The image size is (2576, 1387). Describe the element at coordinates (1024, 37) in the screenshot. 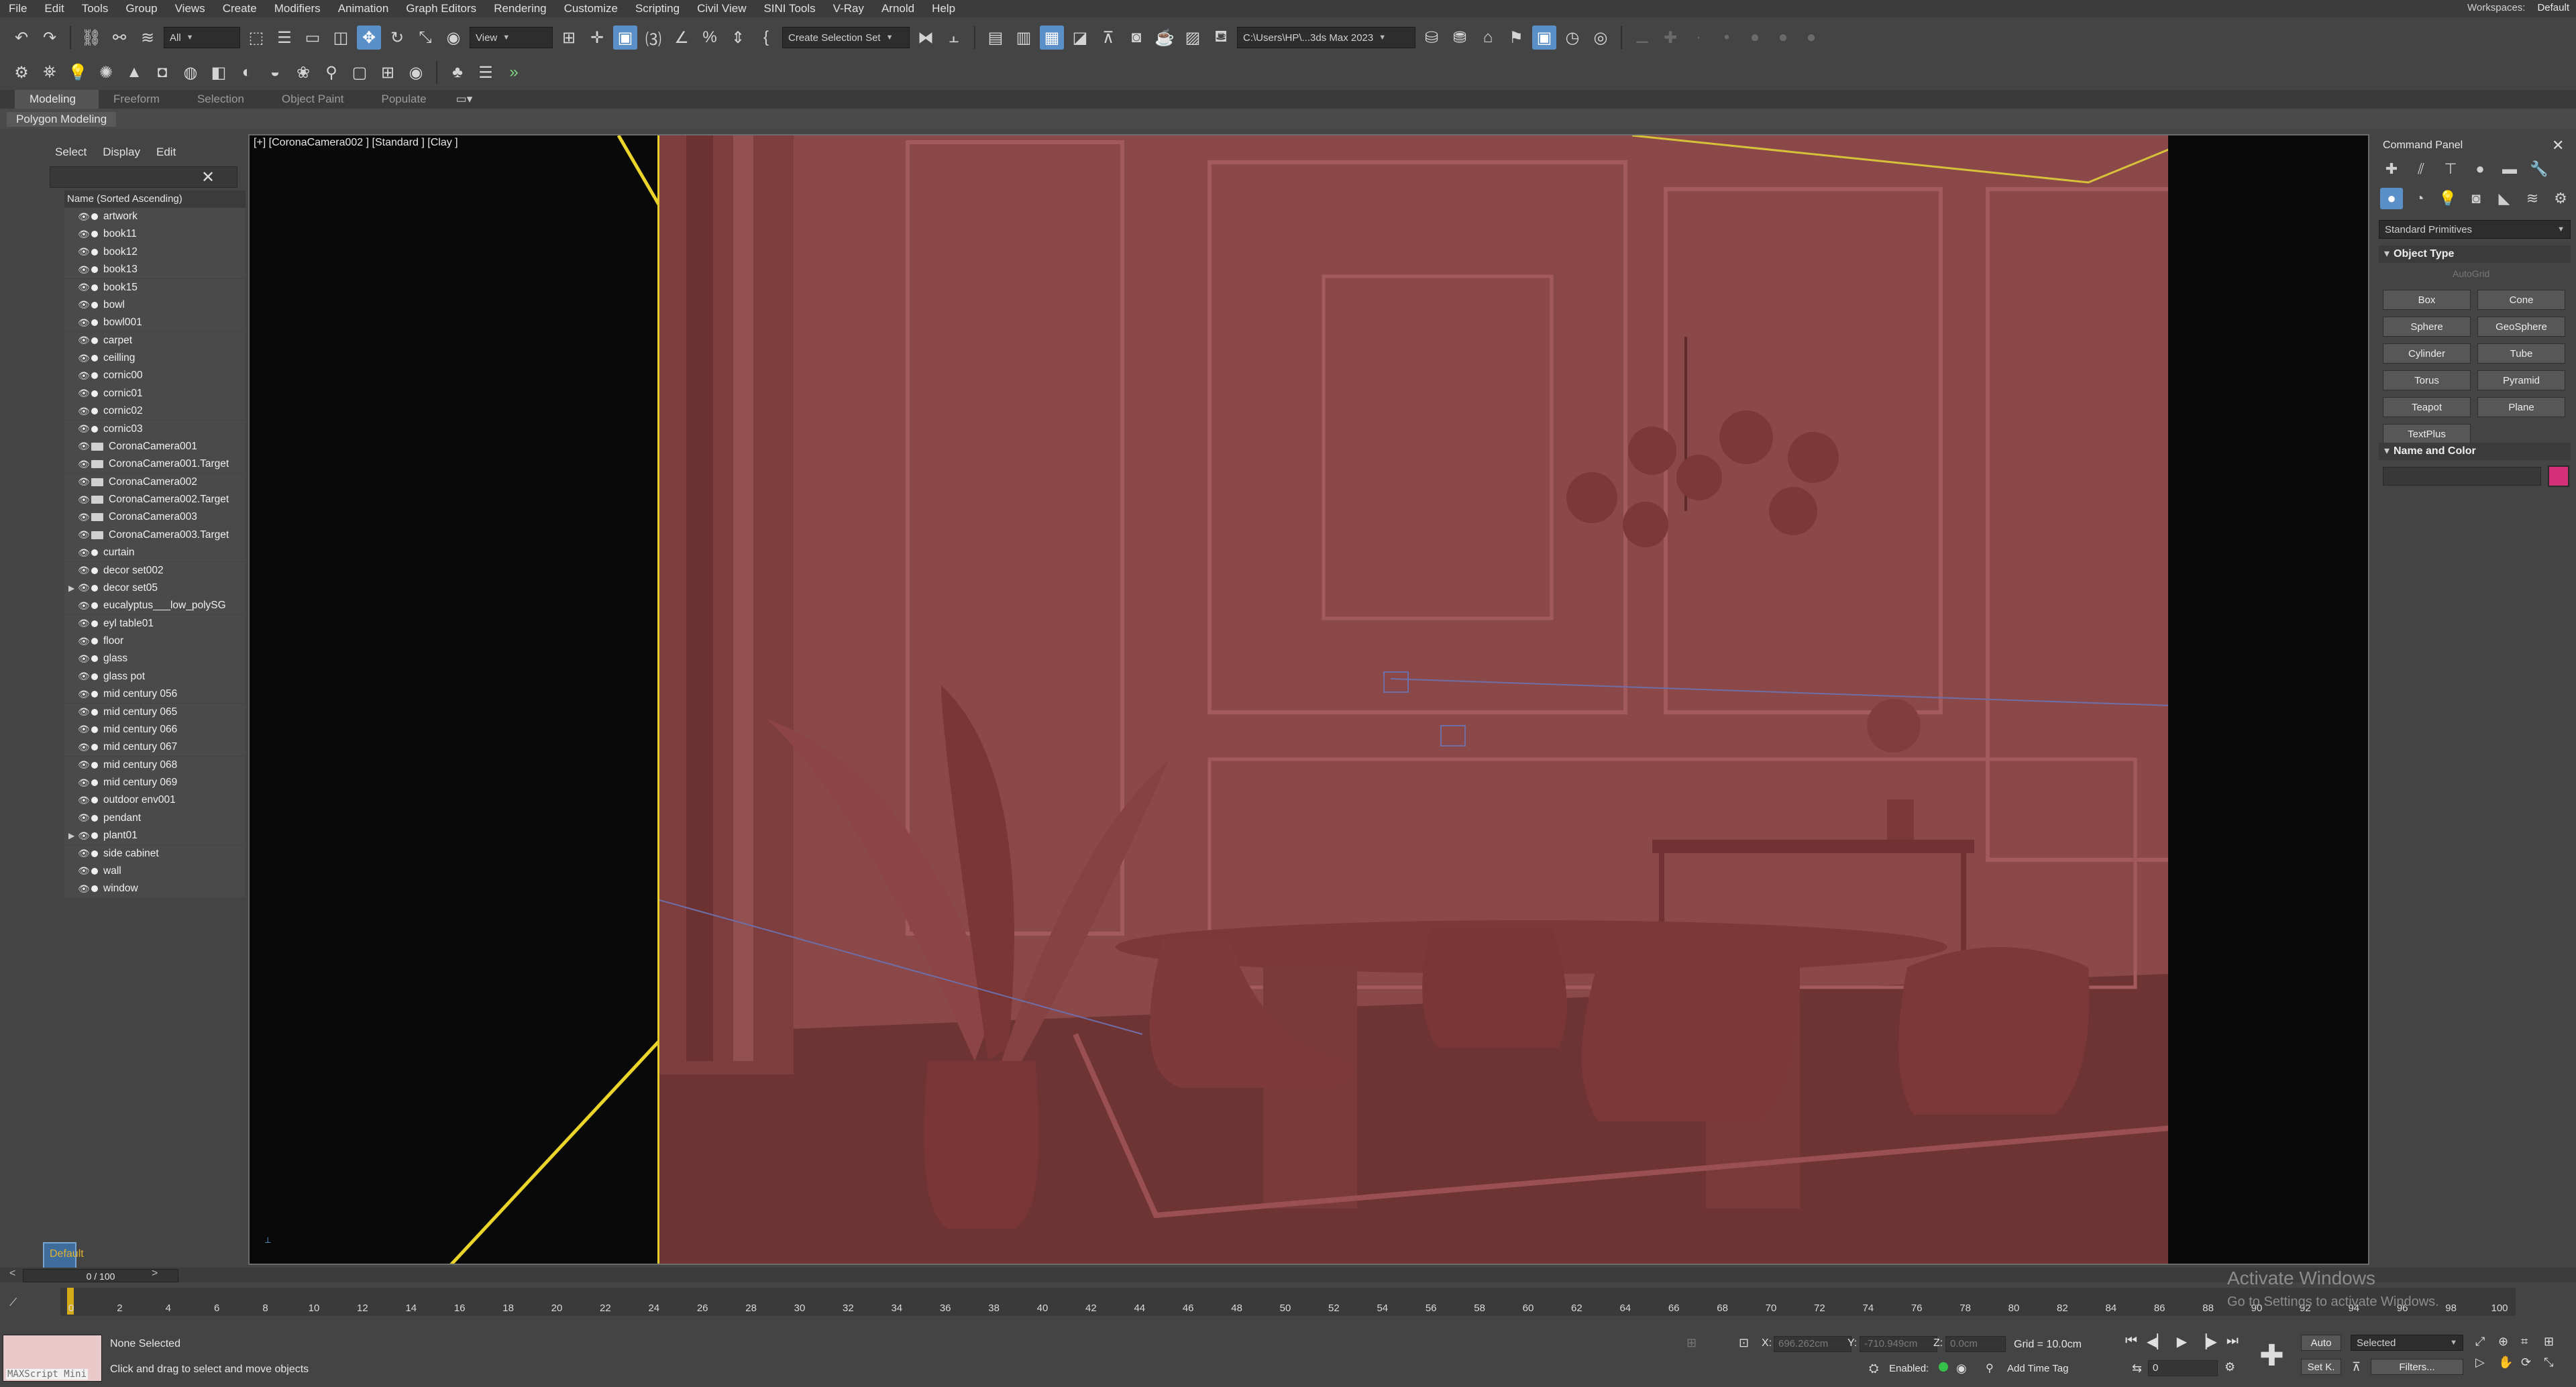

I see `layer-explorer-icon: ▥` at that location.